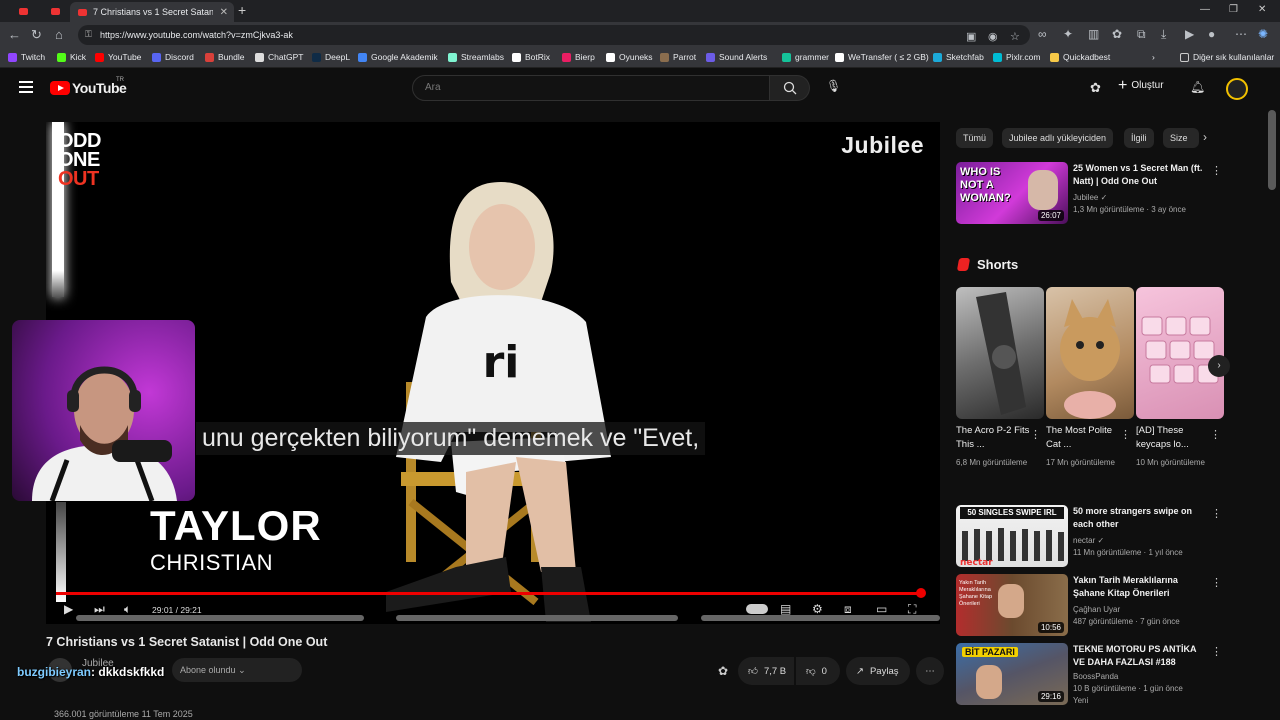 This screenshot has height=720, width=1280. Describe the element at coordinates (1117, 34) in the screenshot. I see `puzzle-icon: ✿` at that location.